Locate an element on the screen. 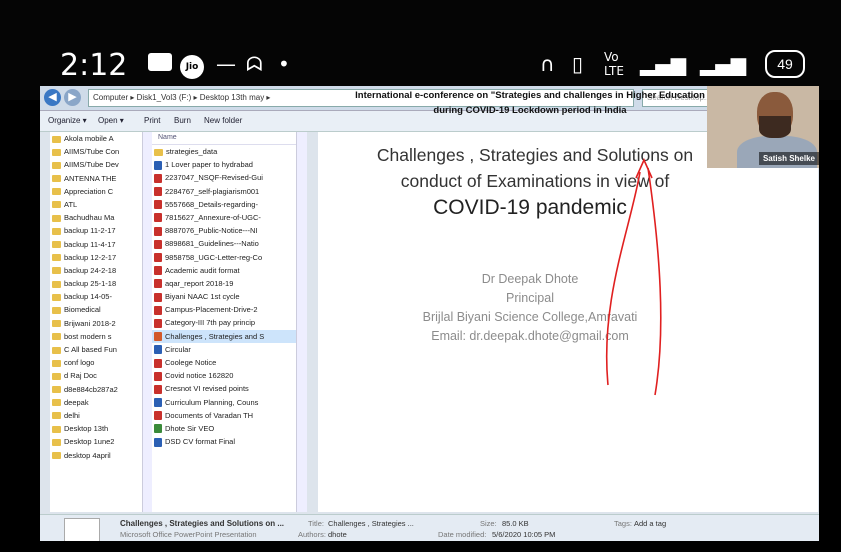 The width and height of the screenshot is (841, 552). zoom-watermark: zoom is located at coordinates (748, 427).